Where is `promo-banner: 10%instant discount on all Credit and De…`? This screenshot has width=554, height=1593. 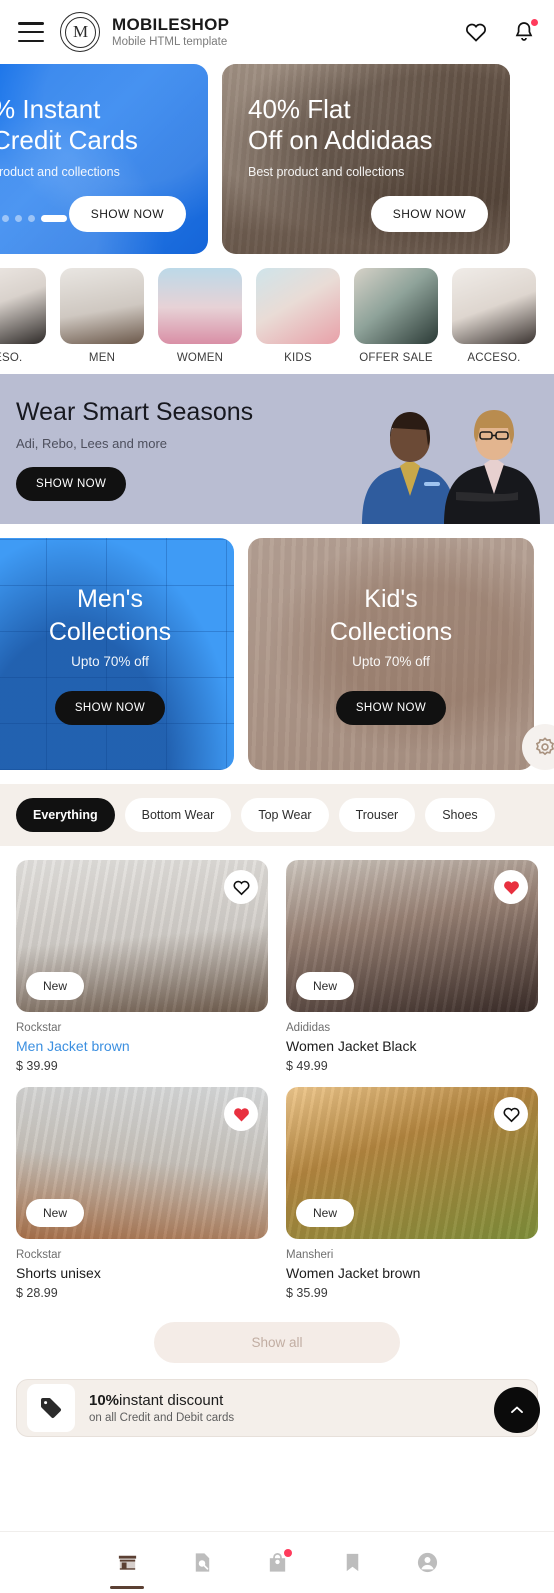 promo-banner: 10%instant discount on all Credit and De… is located at coordinates (277, 1408).